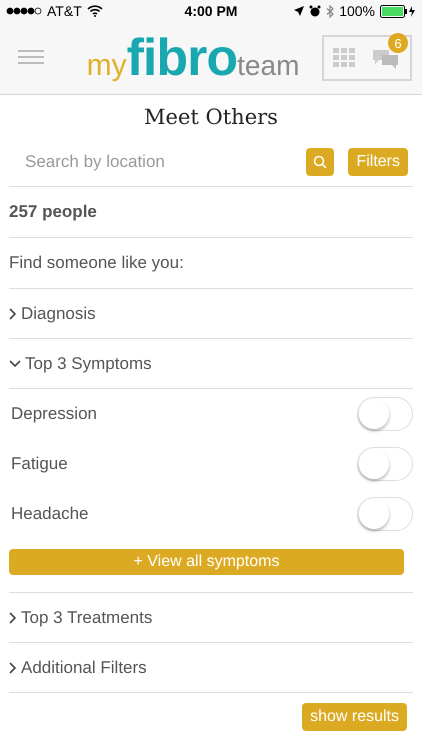  I want to click on grid-icon, so click(344, 58).